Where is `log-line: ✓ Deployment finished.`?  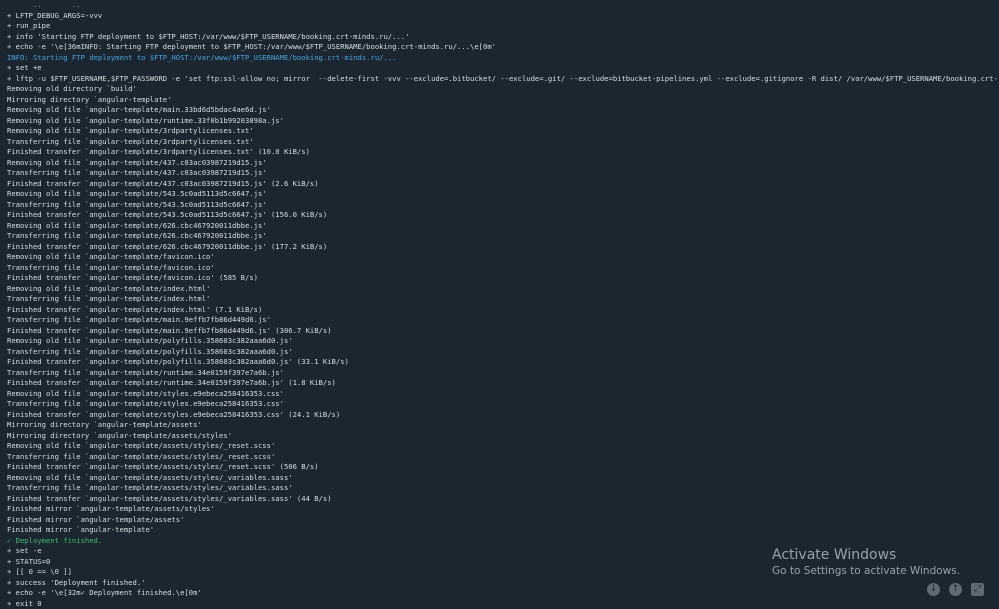 log-line: ✓ Deployment finished. is located at coordinates (502, 541).